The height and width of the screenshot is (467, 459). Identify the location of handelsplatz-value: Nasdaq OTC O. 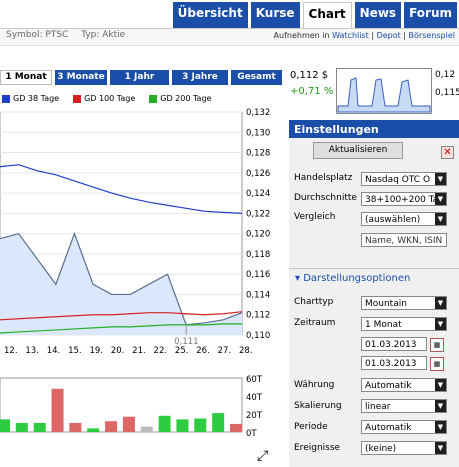
(398, 180).